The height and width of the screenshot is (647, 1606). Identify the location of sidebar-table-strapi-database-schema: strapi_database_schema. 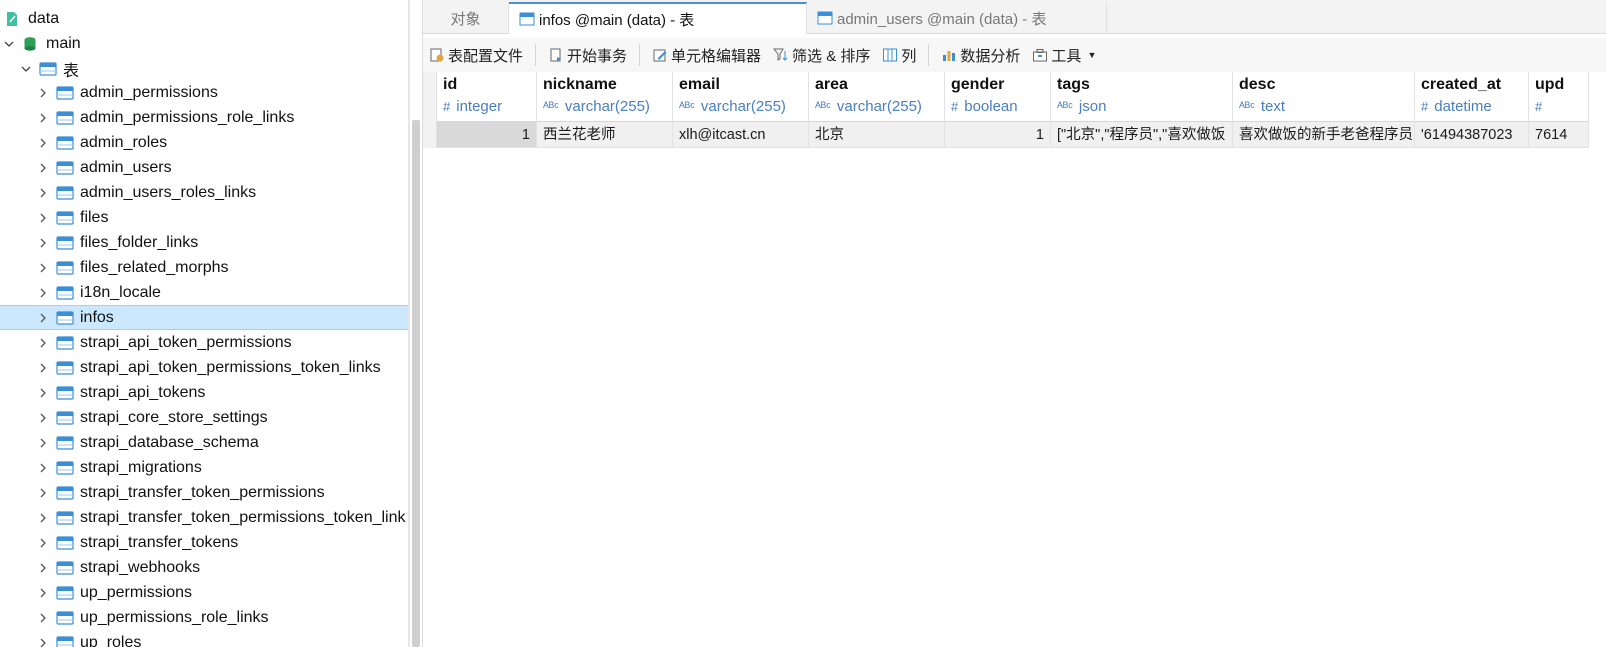
(204, 442).